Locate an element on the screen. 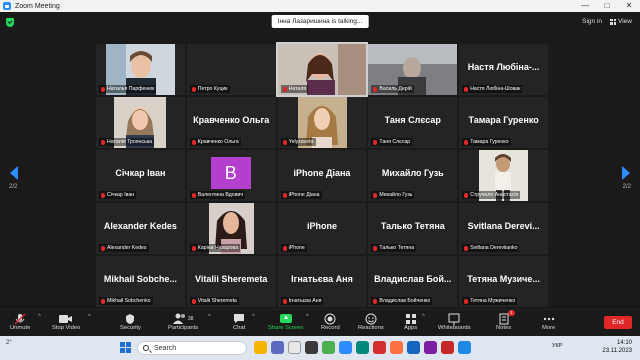 Image resolution: width=640 pixels, height=360 pixels. security-button: Security is located at coordinates (130, 321).